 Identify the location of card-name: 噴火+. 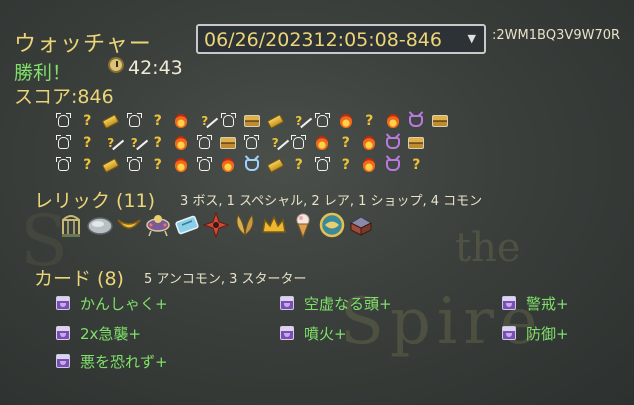
(325, 333).